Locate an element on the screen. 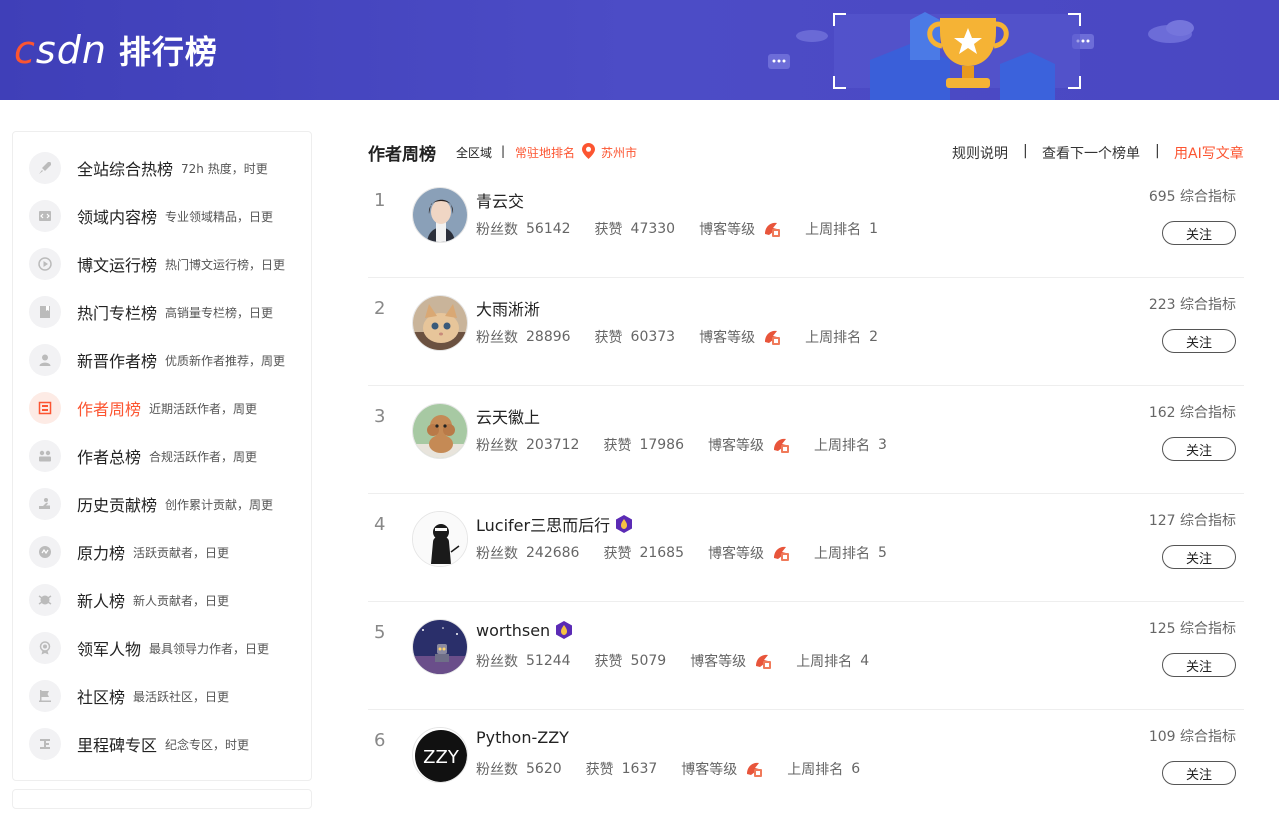  likes-count: 60373 is located at coordinates (653, 337).